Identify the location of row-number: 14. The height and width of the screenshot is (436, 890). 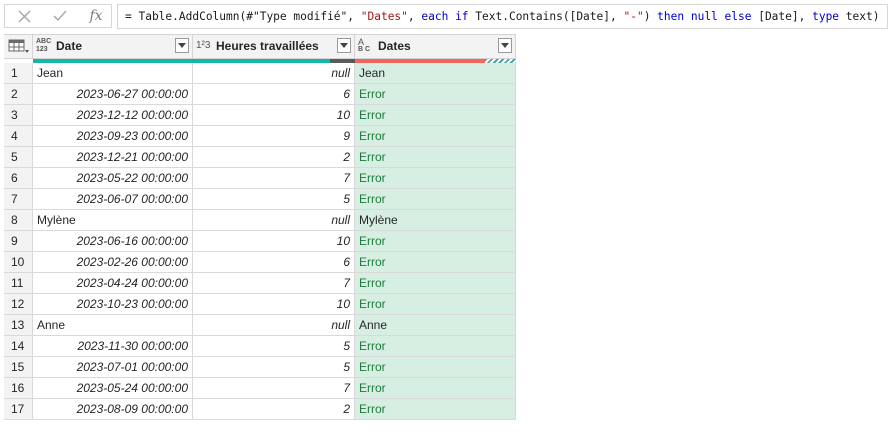
(18, 346).